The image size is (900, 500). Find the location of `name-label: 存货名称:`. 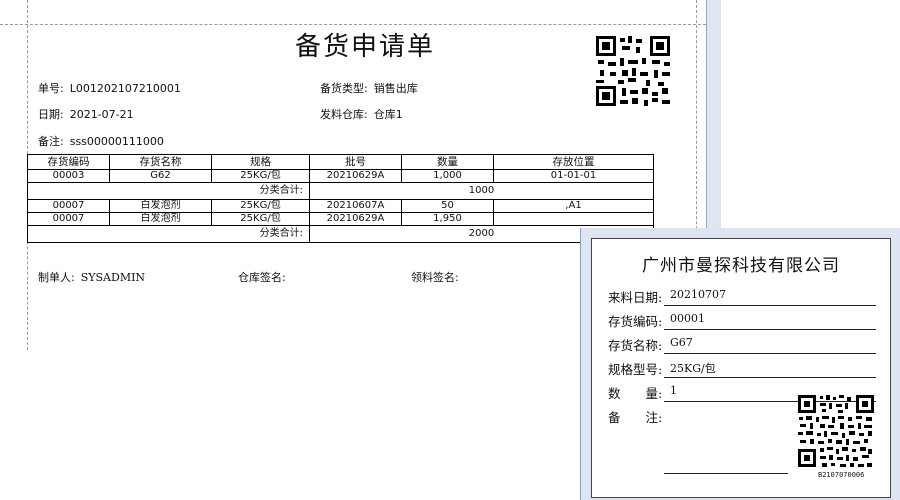

name-label: 存货名称: is located at coordinates (635, 345).